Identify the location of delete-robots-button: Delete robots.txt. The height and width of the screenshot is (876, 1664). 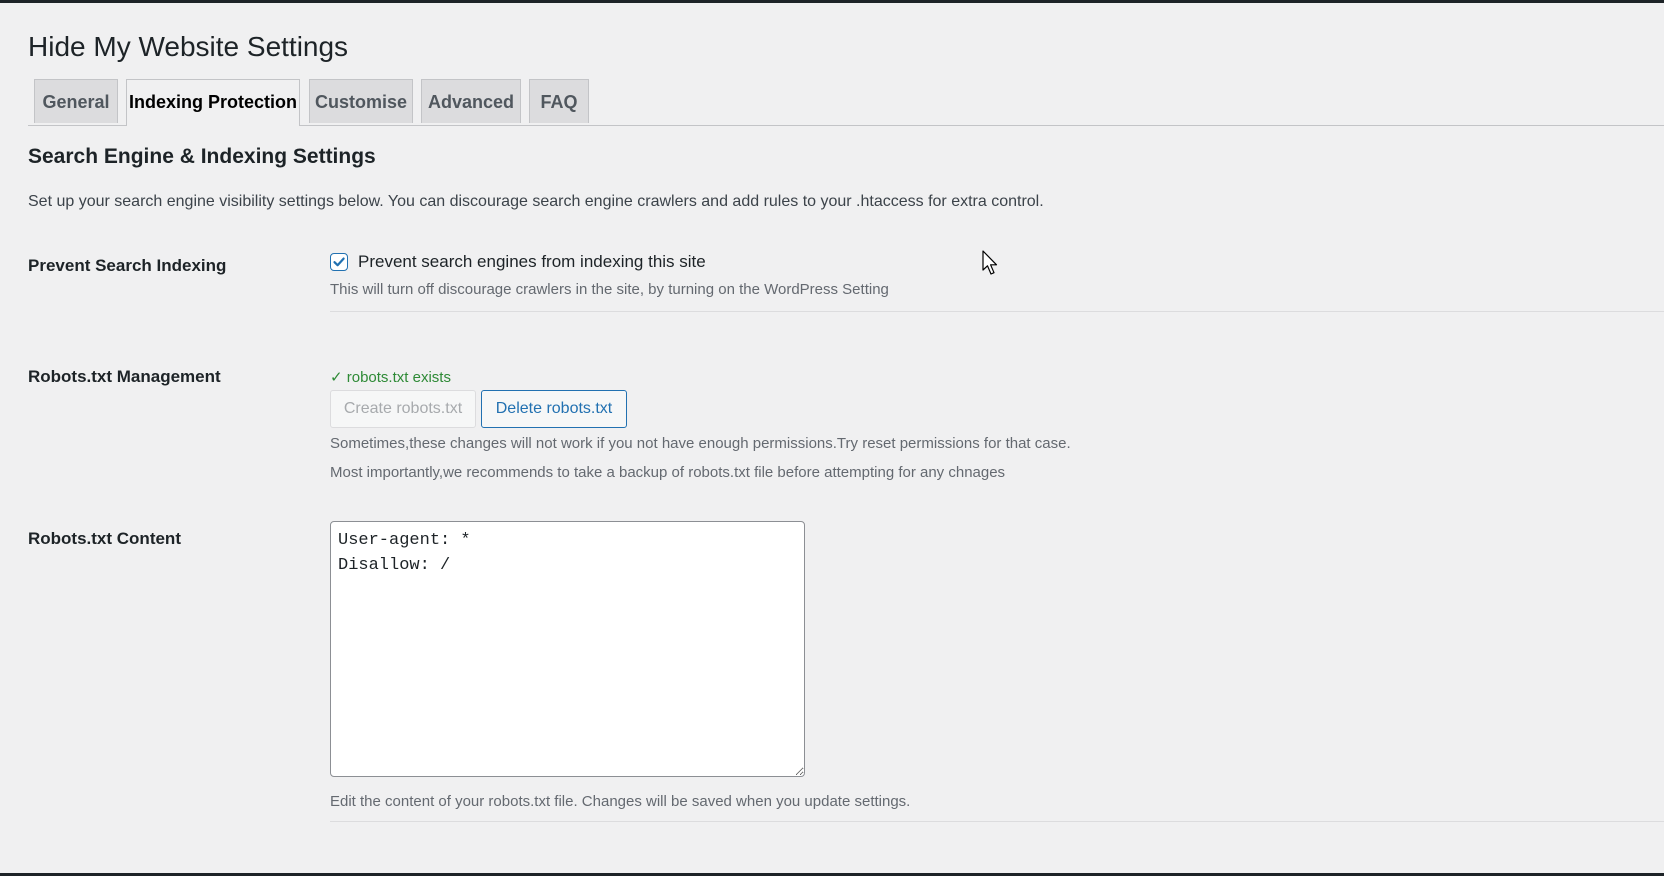
(554, 409).